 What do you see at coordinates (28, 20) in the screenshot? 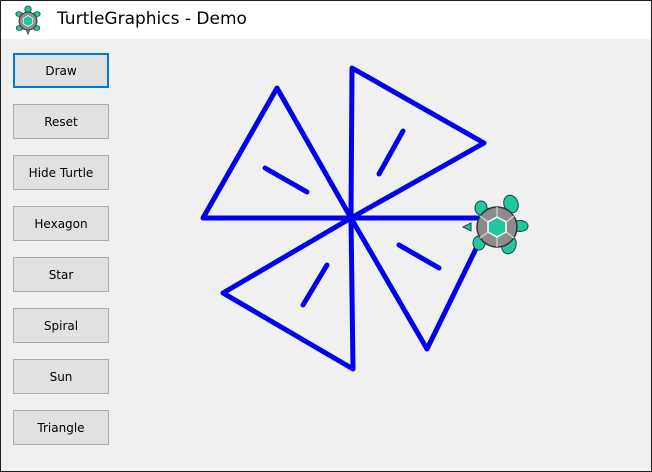
I see `turtle-app-icon` at bounding box center [28, 20].